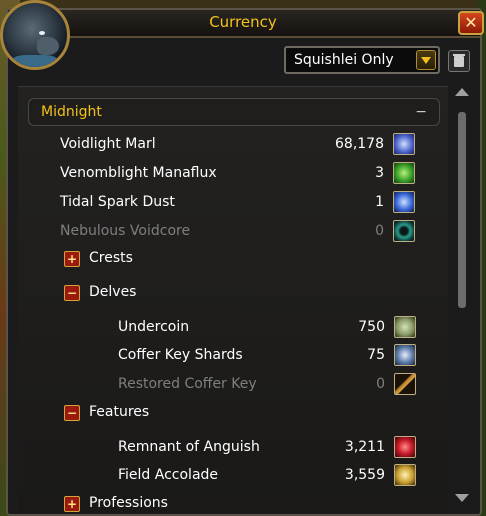 This screenshot has width=486, height=516. I want to click on currency-quantity: 3,211, so click(364, 447).